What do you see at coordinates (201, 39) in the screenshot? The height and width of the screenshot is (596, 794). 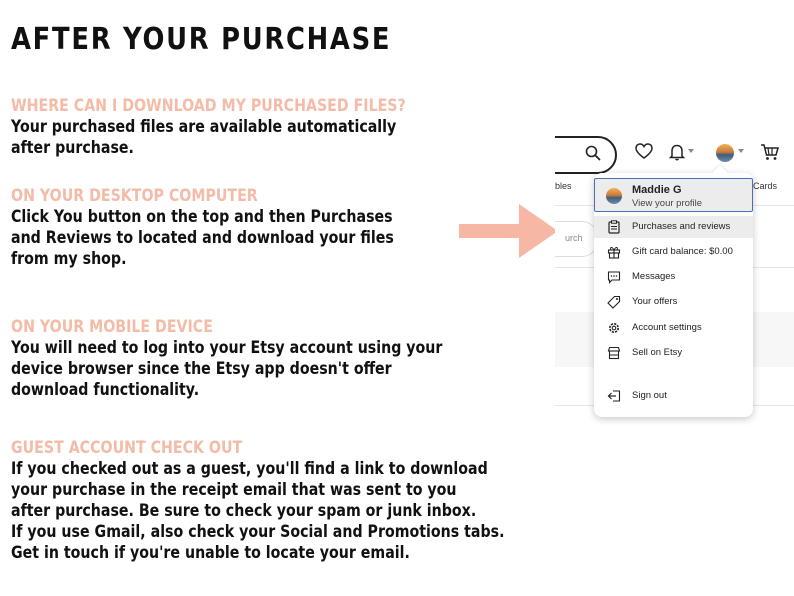 I see `page-title: AFTER YOUR PURCHASE` at bounding box center [201, 39].